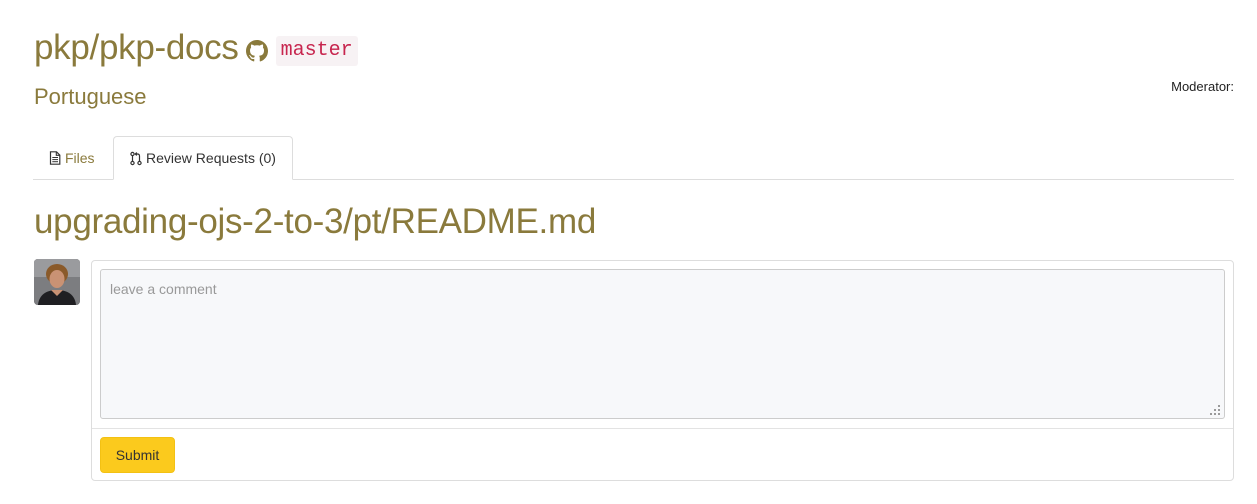  I want to click on github-icon, so click(256, 51).